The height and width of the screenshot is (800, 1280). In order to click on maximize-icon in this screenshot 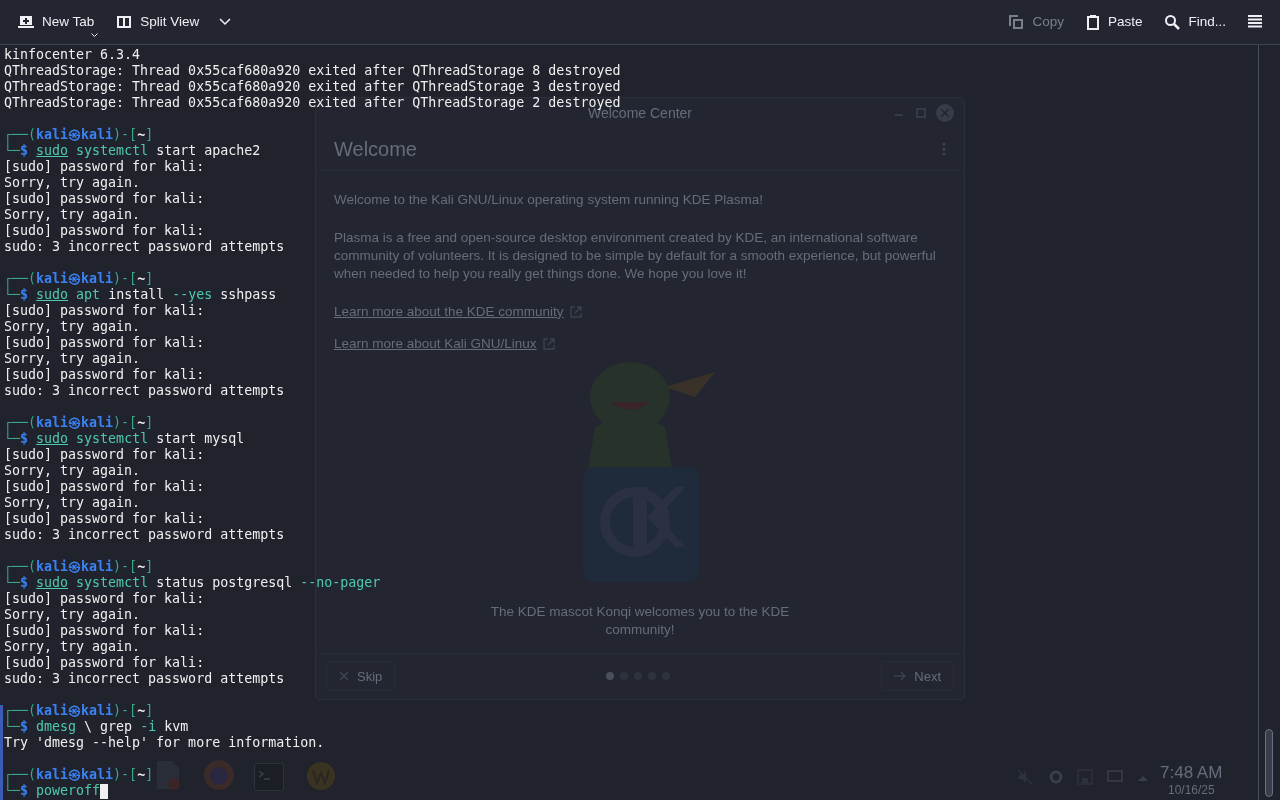, I will do `click(921, 113)`.